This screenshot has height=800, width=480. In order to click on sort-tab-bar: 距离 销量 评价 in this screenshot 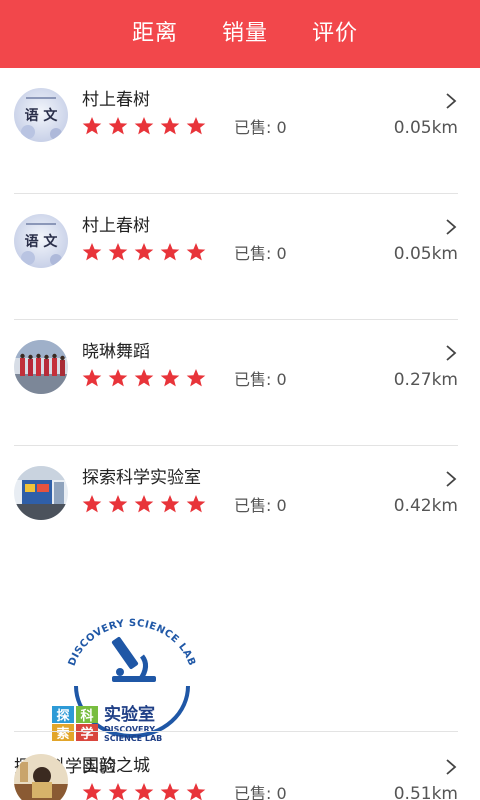, I will do `click(240, 34)`.